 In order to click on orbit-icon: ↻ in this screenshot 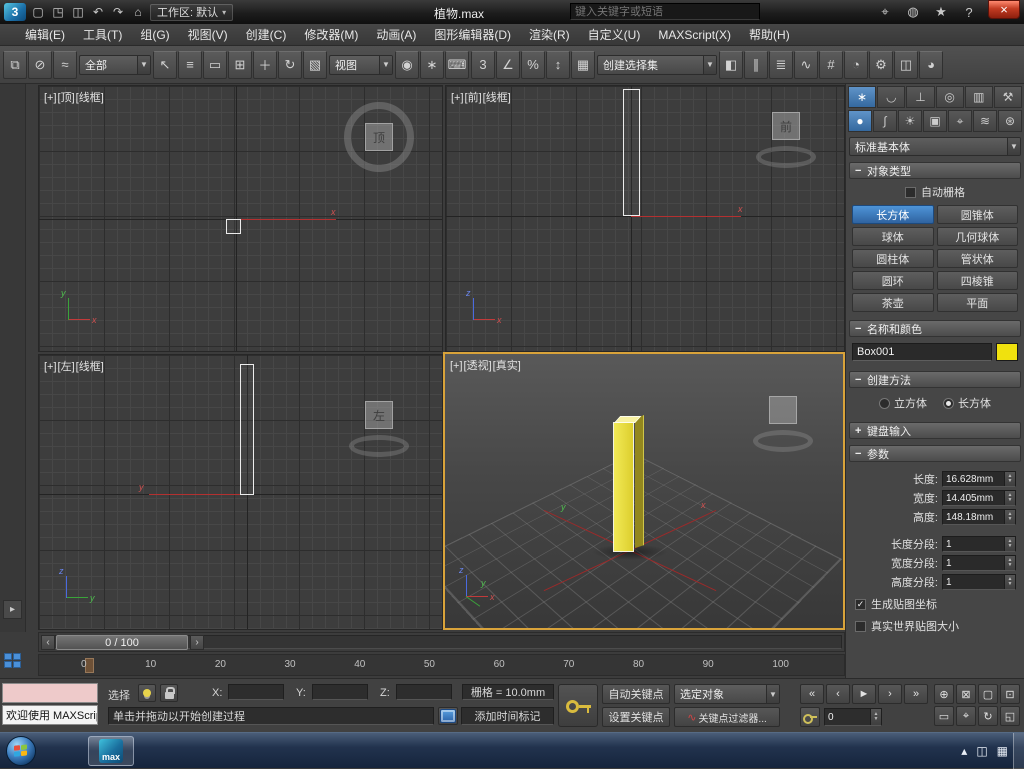, I will do `click(988, 716)`.